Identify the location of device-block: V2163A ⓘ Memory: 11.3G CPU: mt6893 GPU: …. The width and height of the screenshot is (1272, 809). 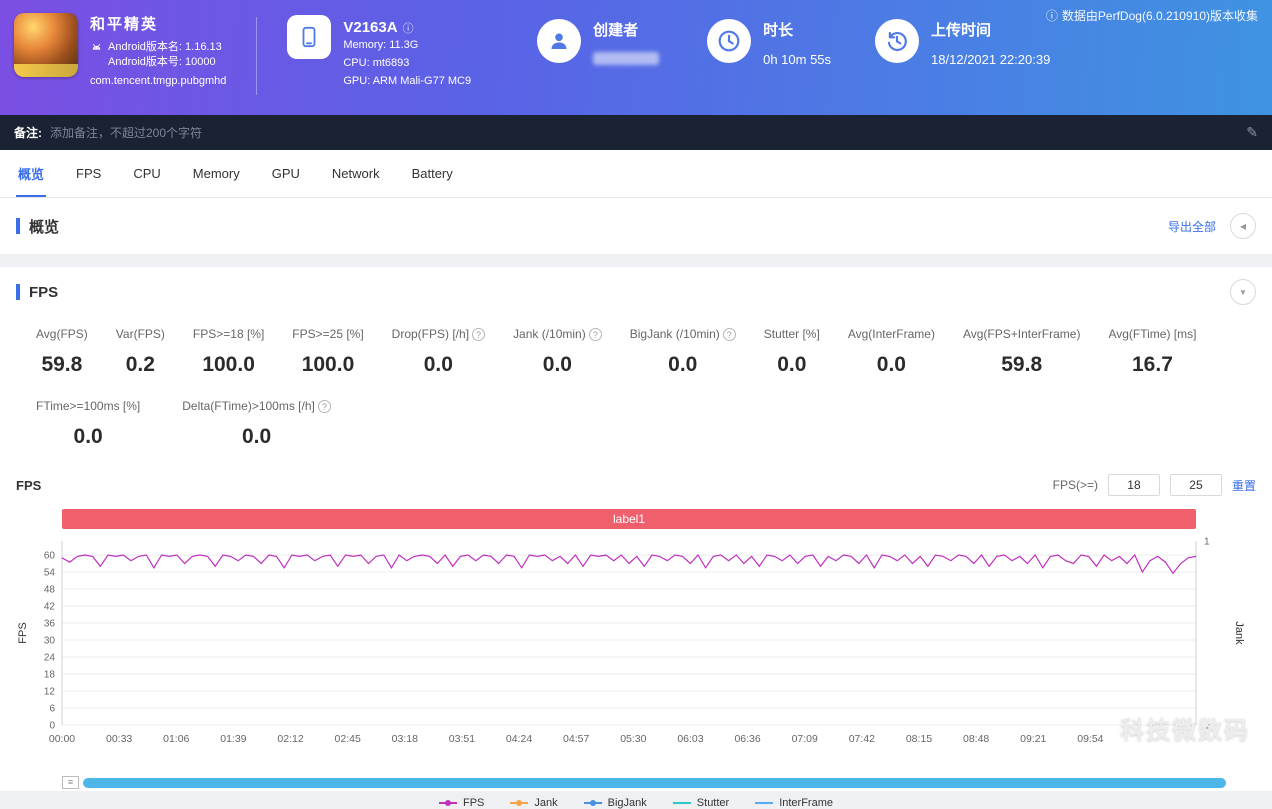
(379, 51).